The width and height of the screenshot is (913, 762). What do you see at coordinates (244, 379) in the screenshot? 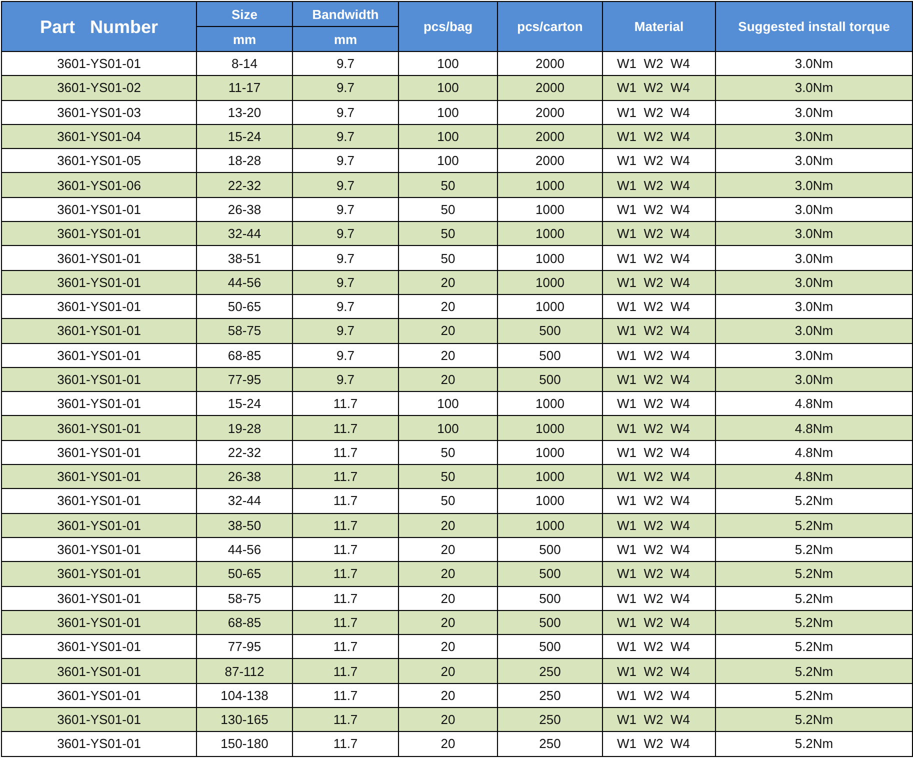
I see `table-cell: 77-95` at bounding box center [244, 379].